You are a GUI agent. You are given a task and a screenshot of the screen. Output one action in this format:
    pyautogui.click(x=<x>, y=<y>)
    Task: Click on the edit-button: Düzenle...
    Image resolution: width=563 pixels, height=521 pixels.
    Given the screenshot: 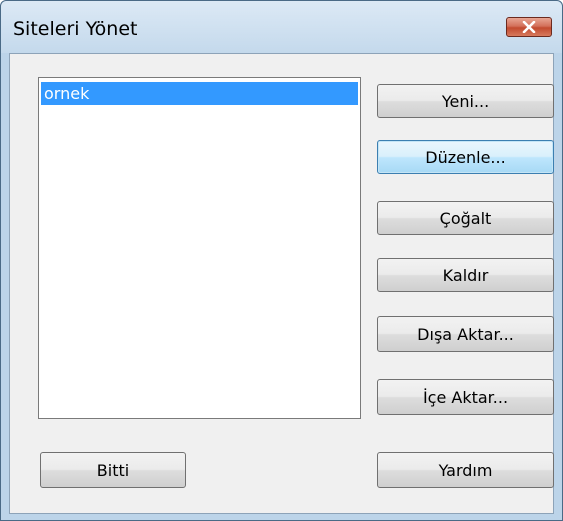 What is the action you would take?
    pyautogui.click(x=465, y=157)
    